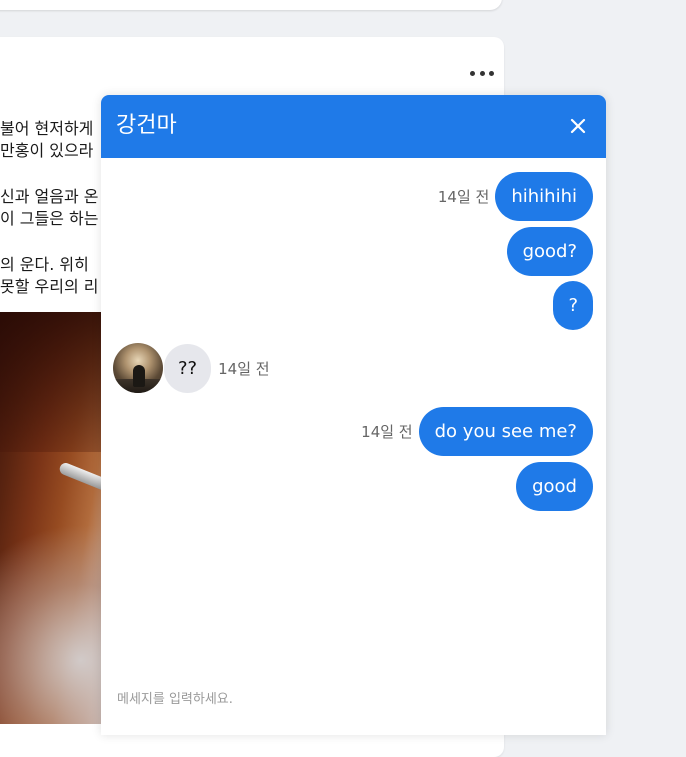  I want to click on post-paragraph: 의 운다. 위히 못할 우리의 리, so click(51, 276).